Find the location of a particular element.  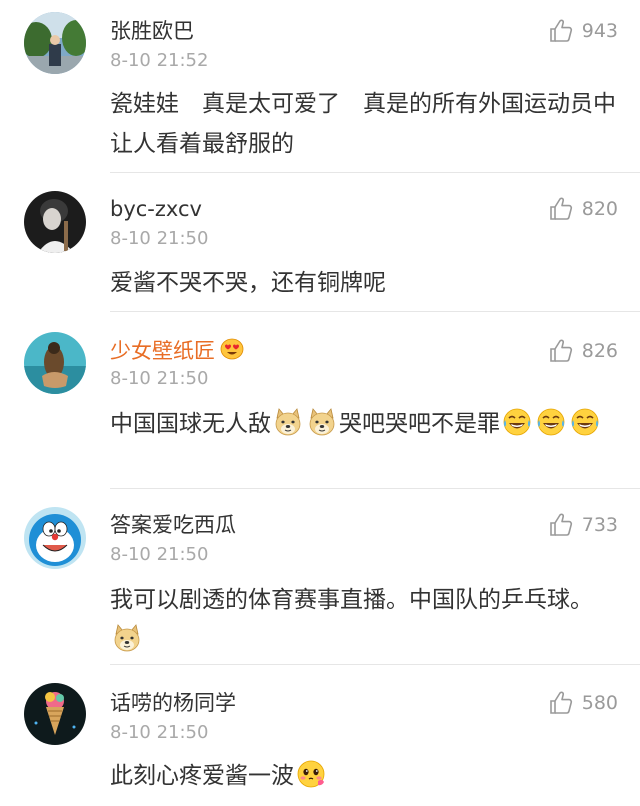

username: byc-zxcv is located at coordinates (156, 209).